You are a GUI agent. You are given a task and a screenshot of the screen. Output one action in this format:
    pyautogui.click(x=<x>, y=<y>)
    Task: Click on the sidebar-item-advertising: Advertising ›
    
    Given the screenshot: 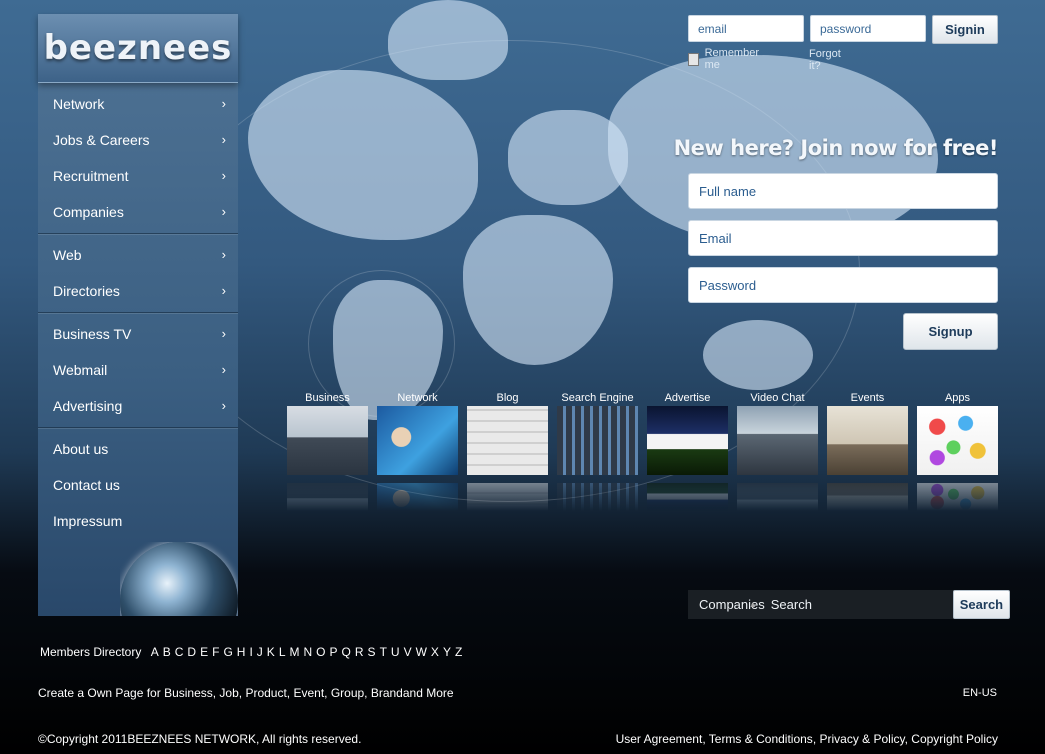 What is the action you would take?
    pyautogui.click(x=138, y=406)
    